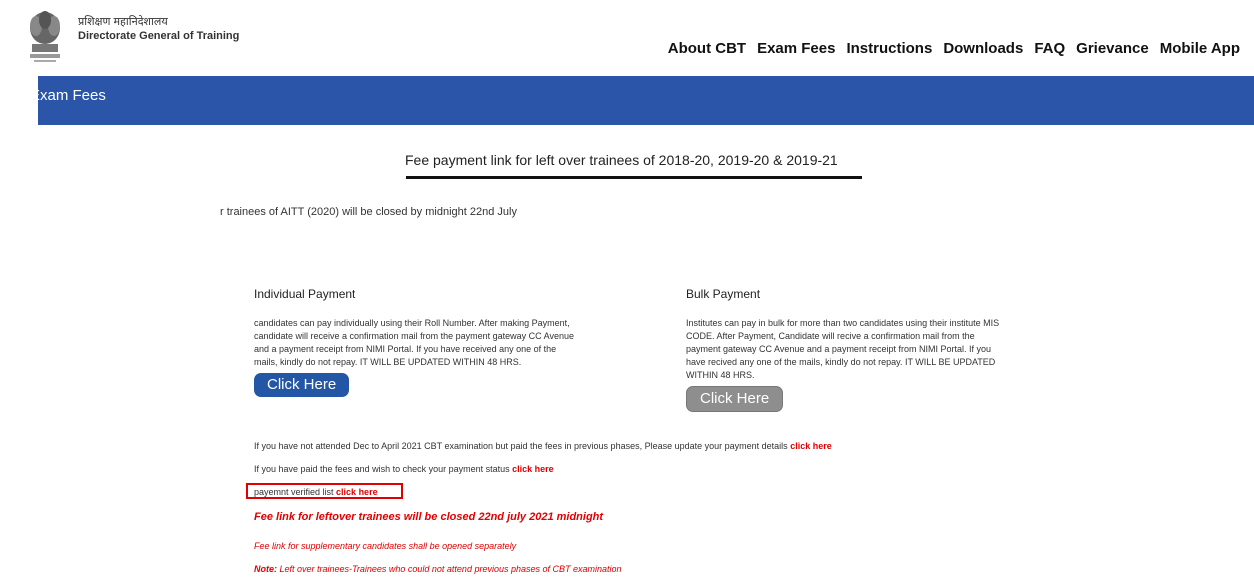 The width and height of the screenshot is (1254, 588). I want to click on note-label: Note:, so click(265, 569).